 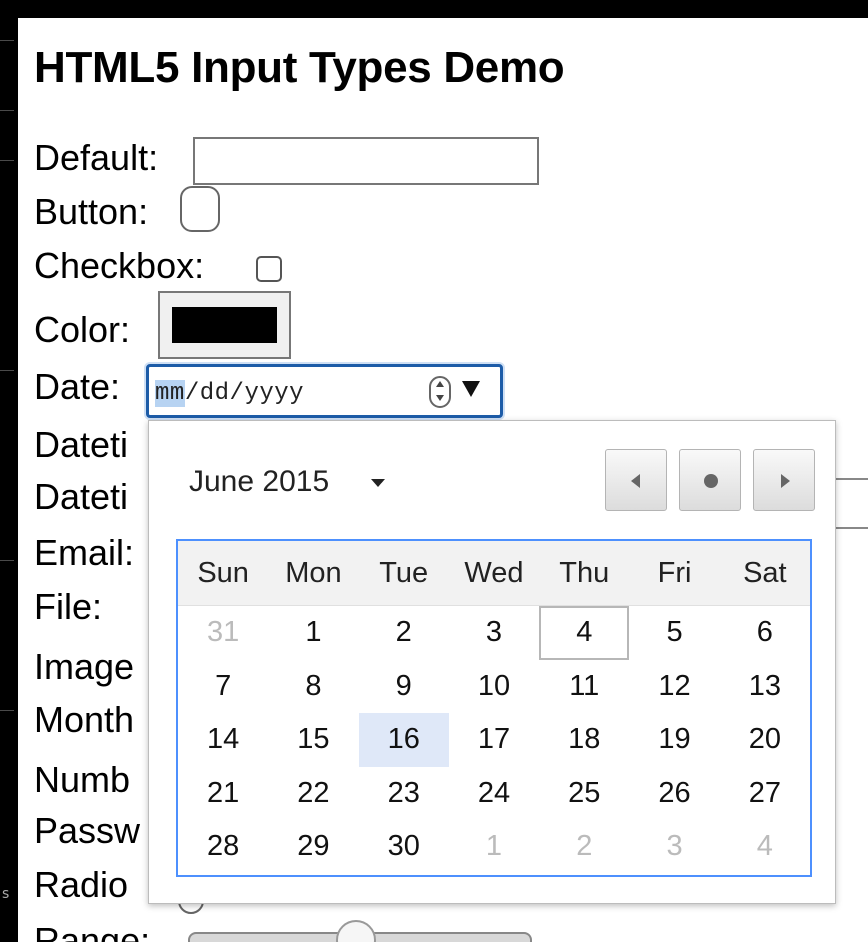 What do you see at coordinates (674, 794) in the screenshot?
I see `calendar-day: 26` at bounding box center [674, 794].